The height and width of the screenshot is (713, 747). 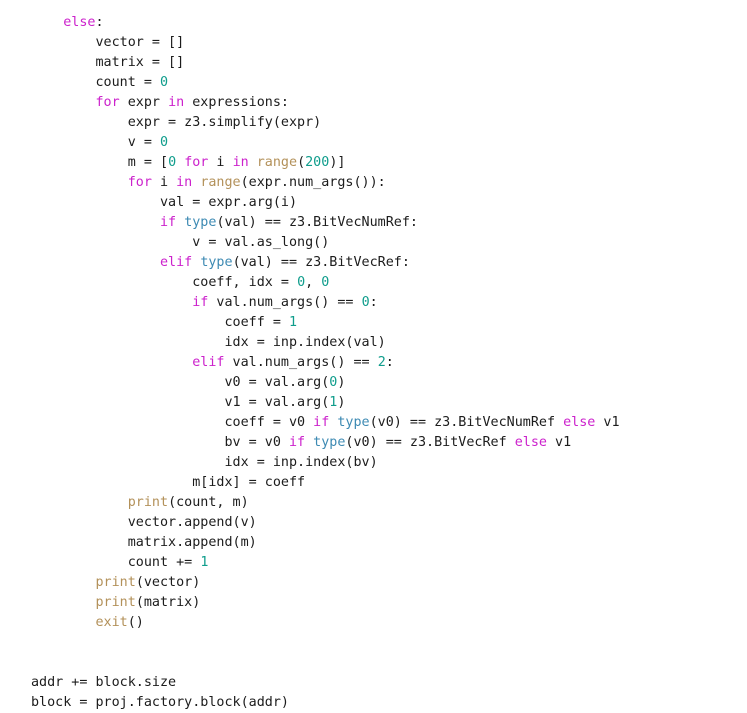 I want to click on code-line: if val.num_args() == 0:, so click(x=325, y=303).